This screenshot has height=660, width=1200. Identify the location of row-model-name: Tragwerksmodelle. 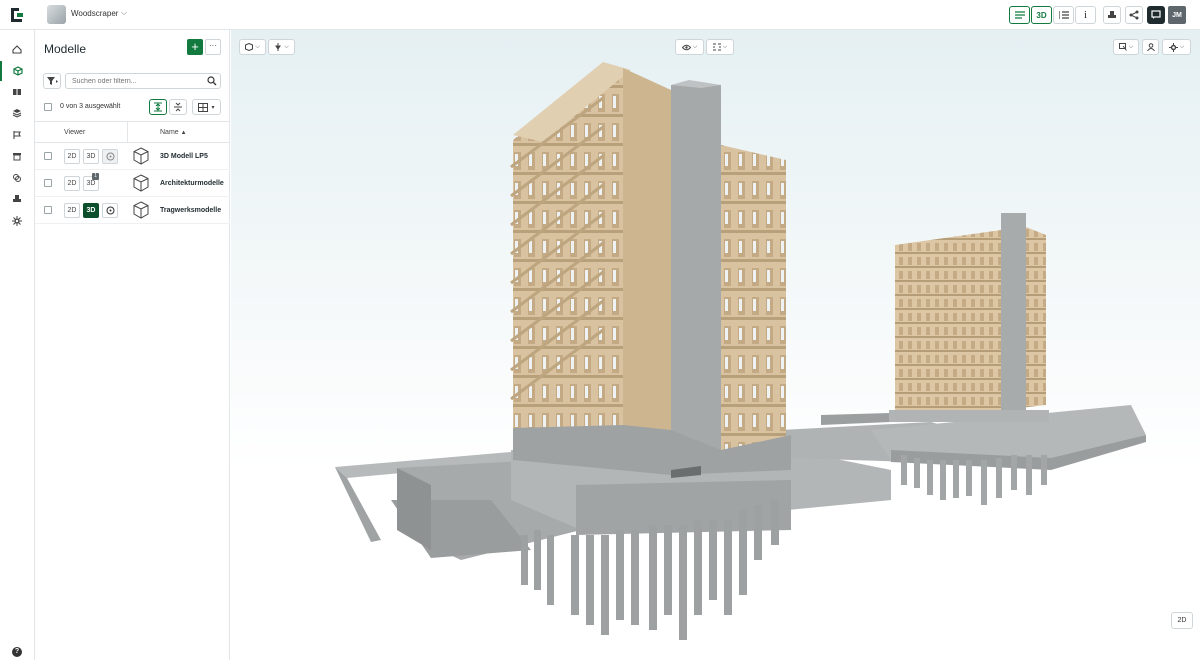
(190, 210).